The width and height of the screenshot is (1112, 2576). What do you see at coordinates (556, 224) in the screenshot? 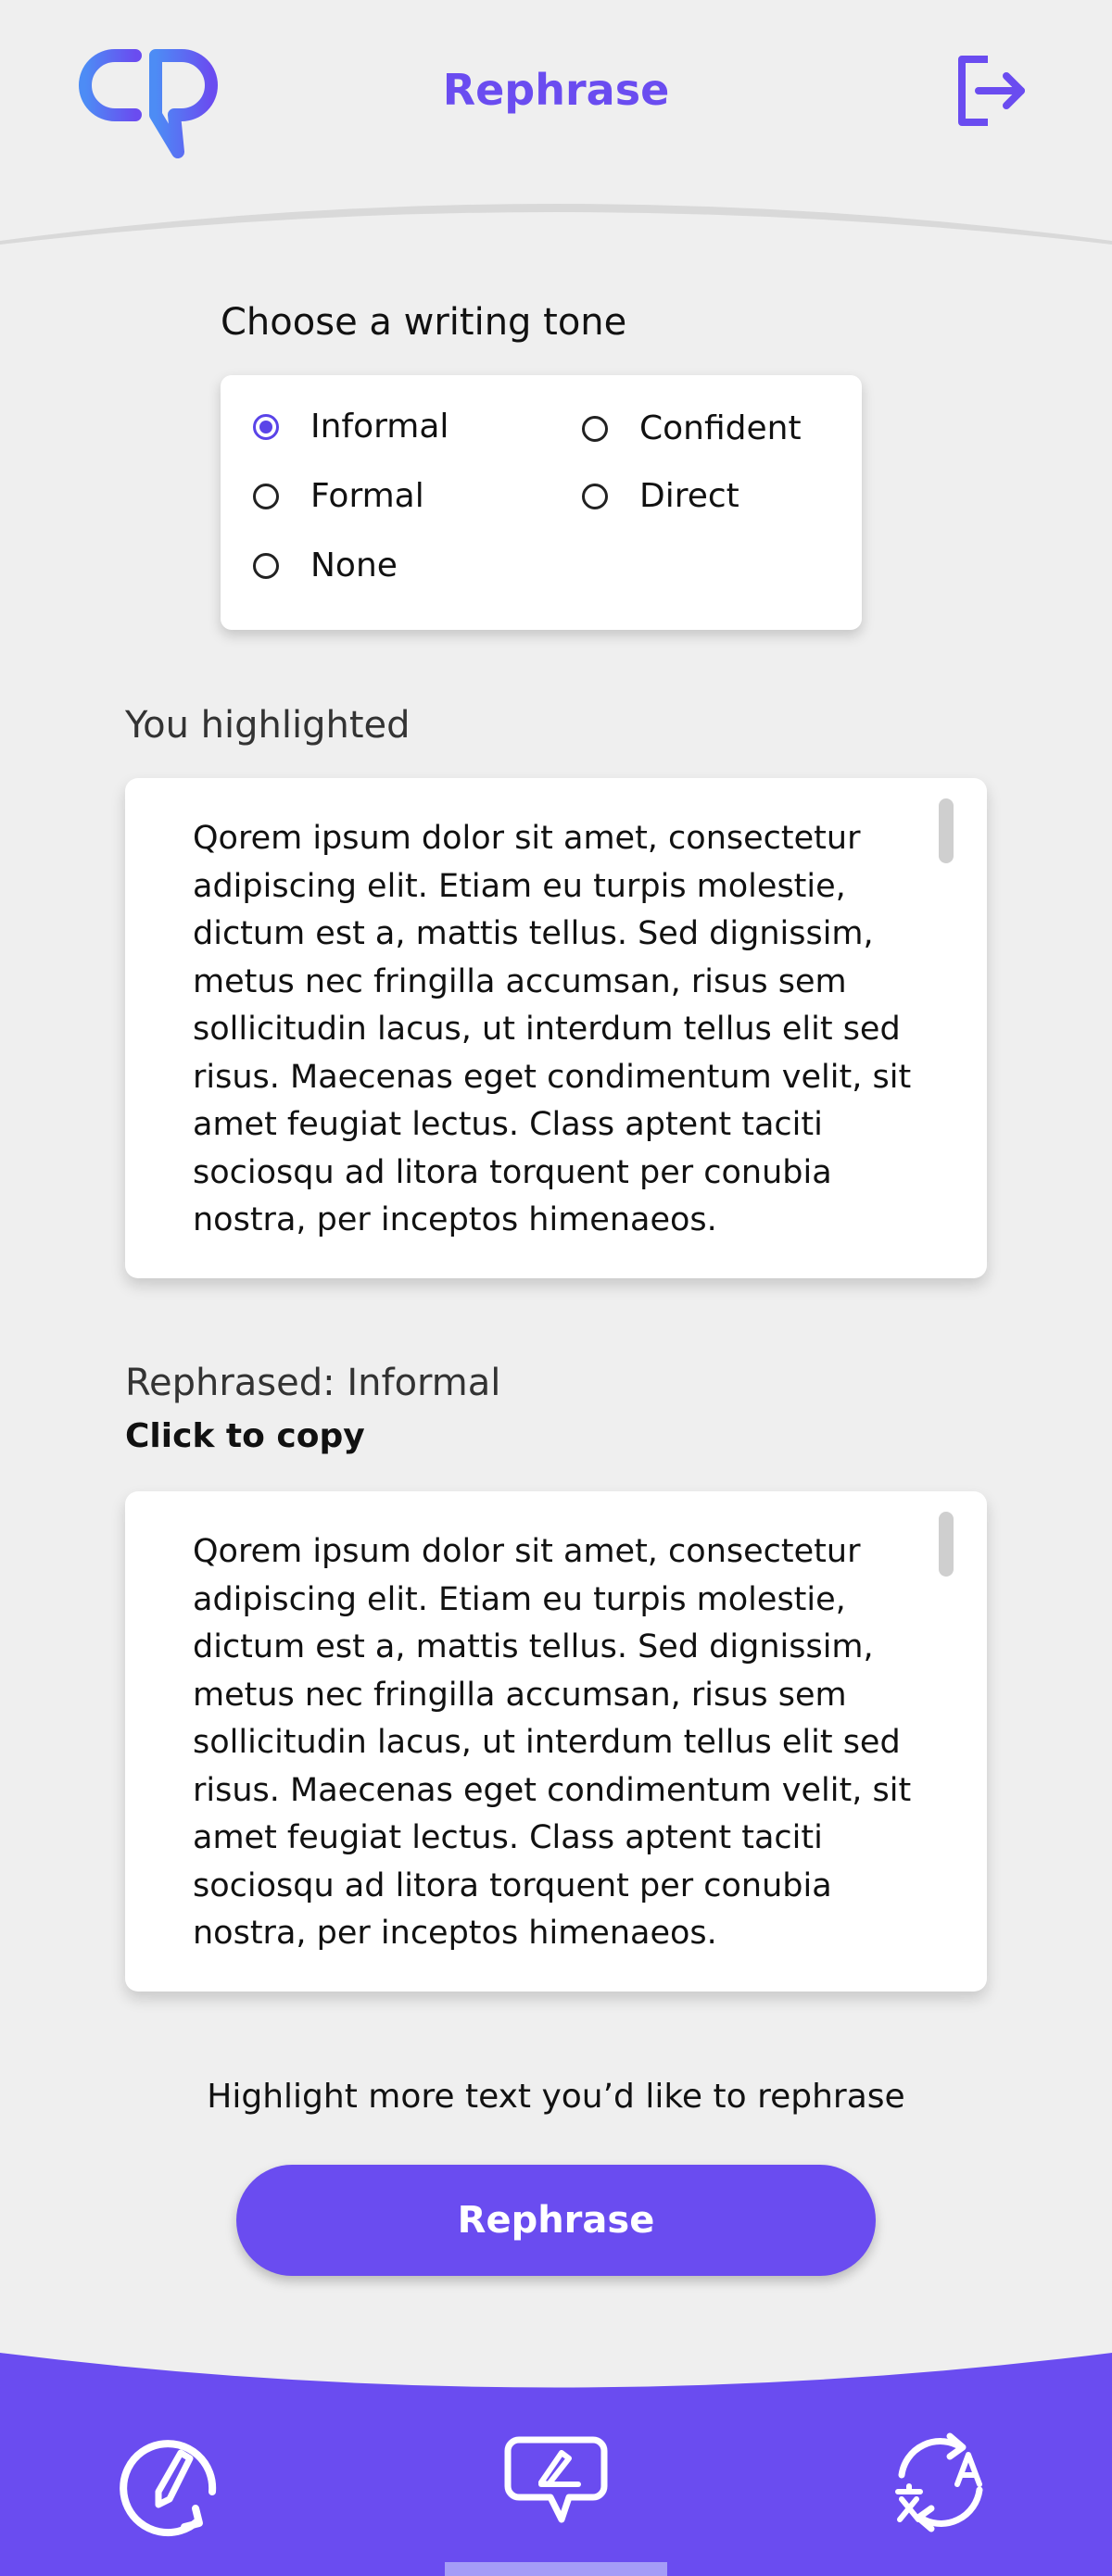
I see `header-divider` at bounding box center [556, 224].